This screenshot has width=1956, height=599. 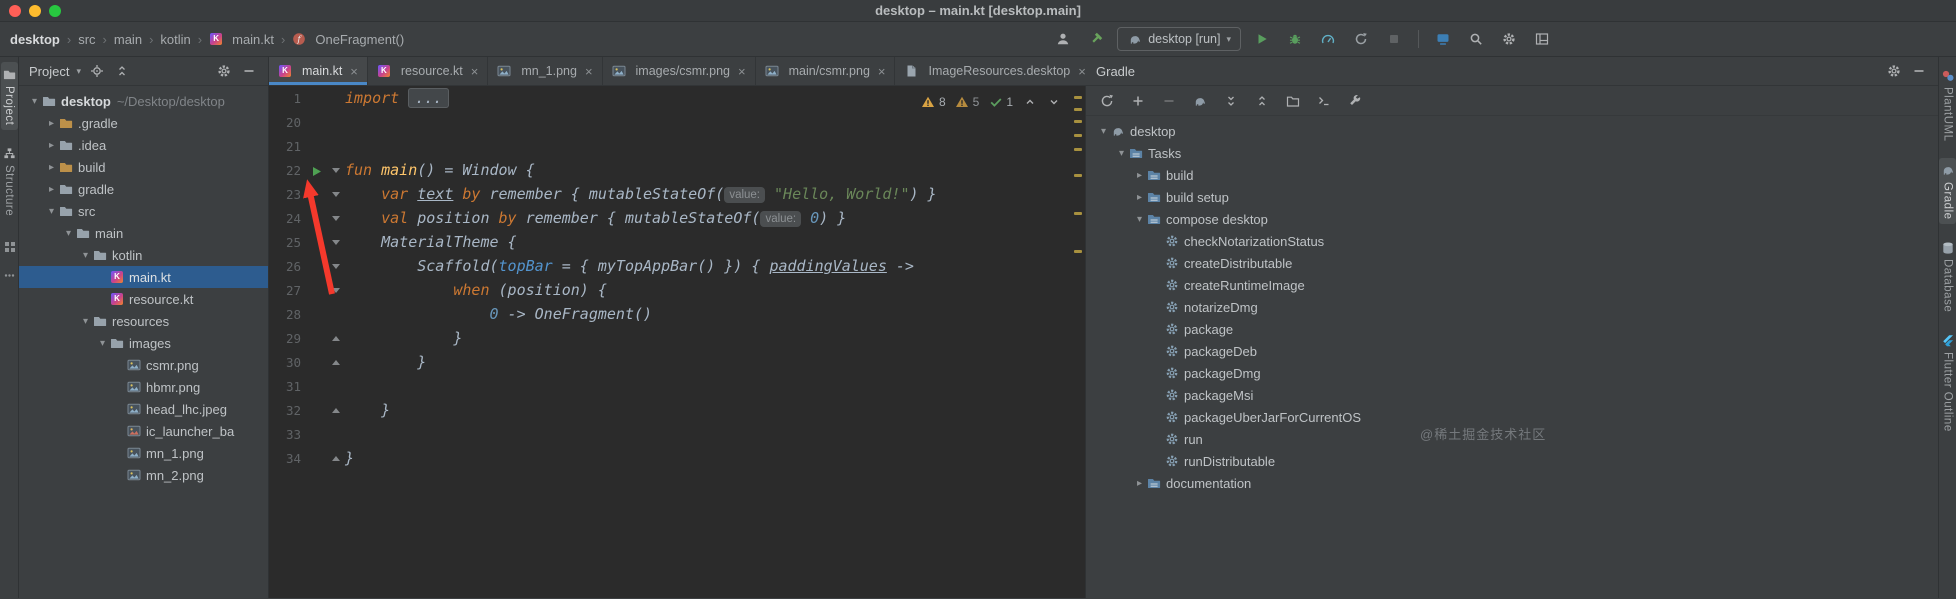 I want to click on build-project-button, so click(x=1096, y=39).